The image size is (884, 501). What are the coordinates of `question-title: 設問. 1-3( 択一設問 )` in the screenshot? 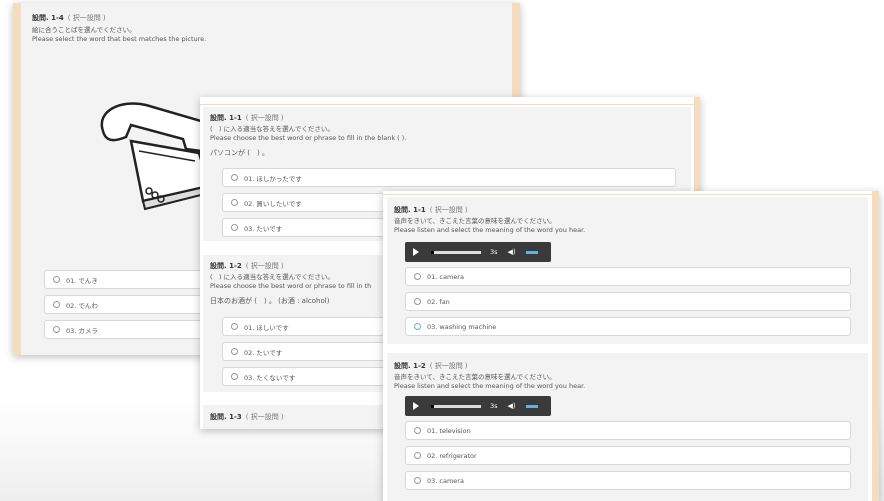 It's located at (247, 417).